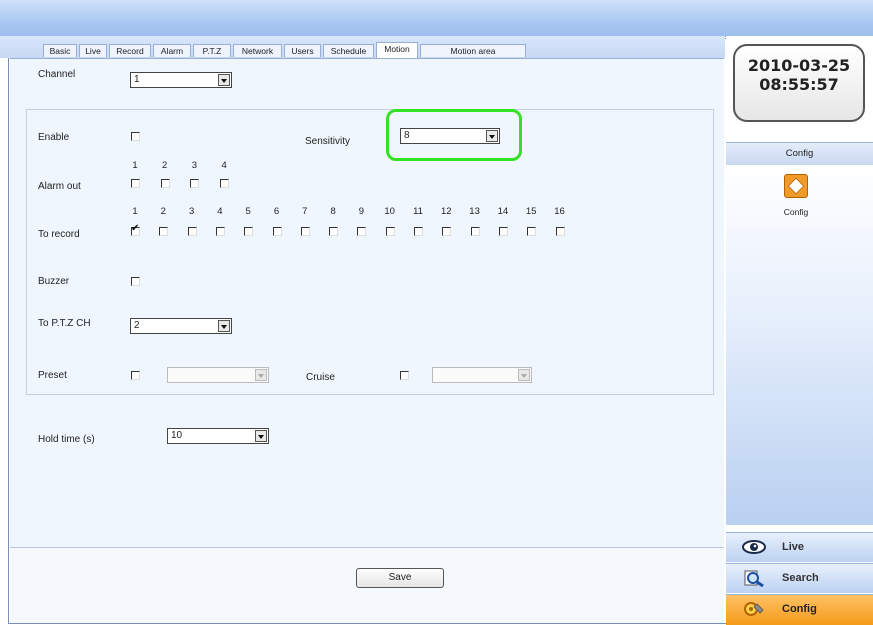 This screenshot has height=625, width=873. Describe the element at coordinates (181, 326) in the screenshot. I see `to-ptz-select: 2` at that location.